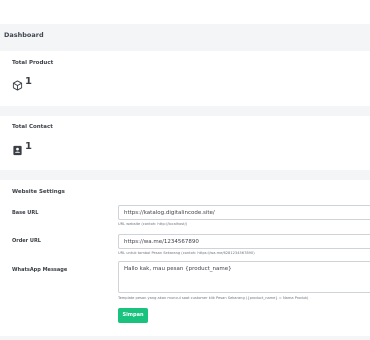  Describe the element at coordinates (28, 81) in the screenshot. I see `total-product-value: 1` at that location.